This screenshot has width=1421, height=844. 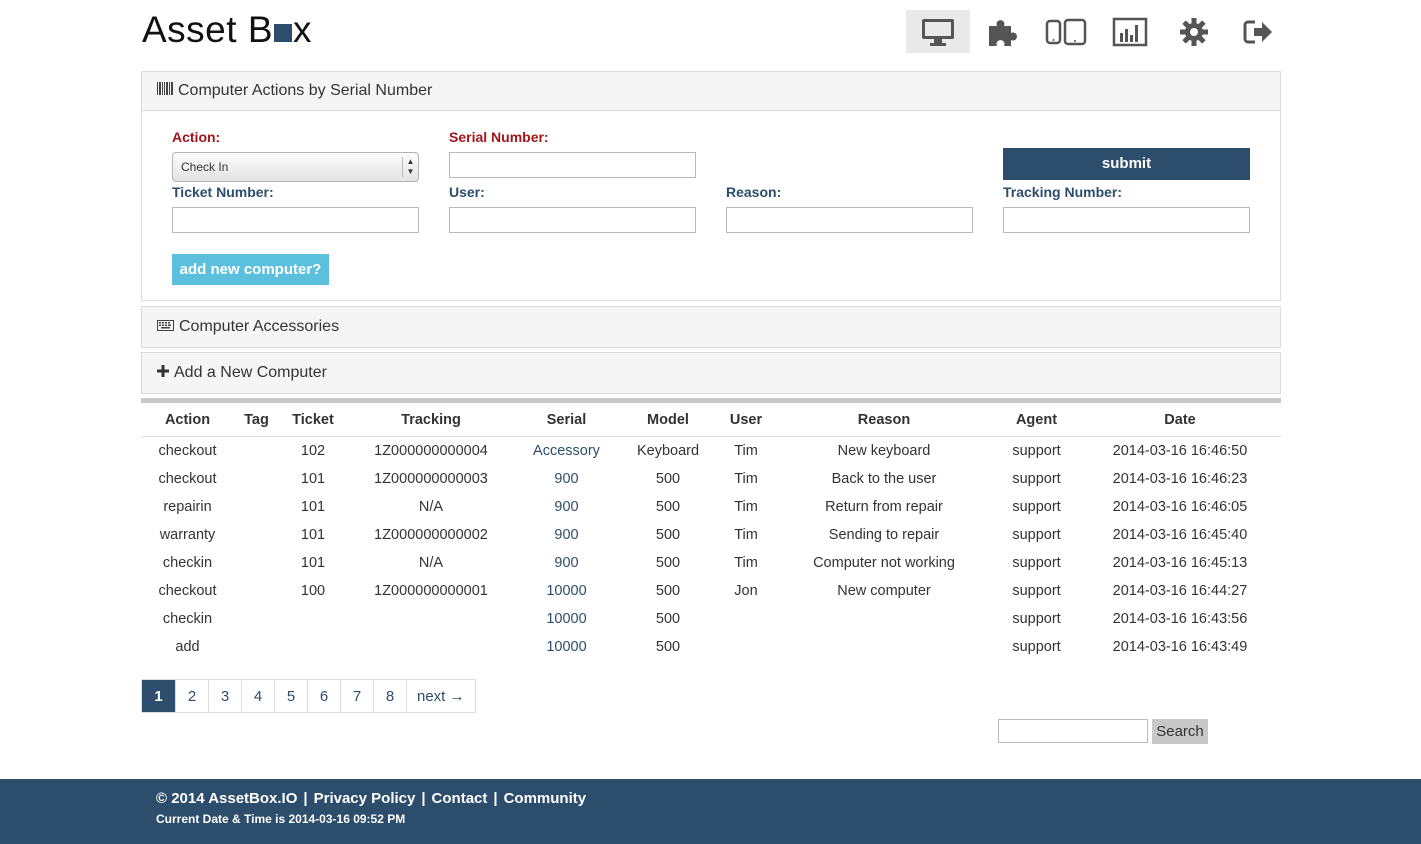 What do you see at coordinates (187, 417) in the screenshot?
I see `column-header: Action` at bounding box center [187, 417].